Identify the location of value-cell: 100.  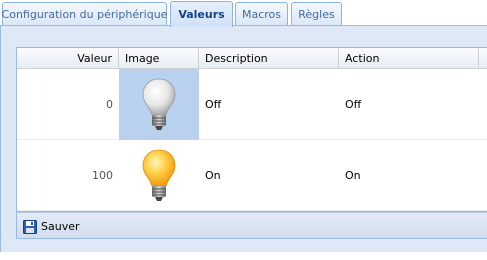
(102, 175).